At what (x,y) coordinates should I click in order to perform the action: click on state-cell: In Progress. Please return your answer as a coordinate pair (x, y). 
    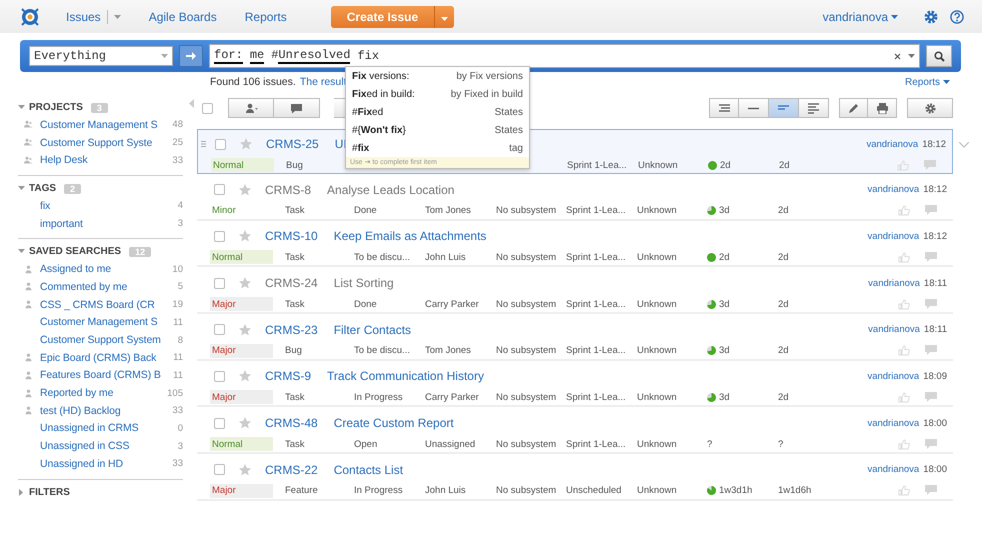
    Looking at the image, I should click on (389, 490).